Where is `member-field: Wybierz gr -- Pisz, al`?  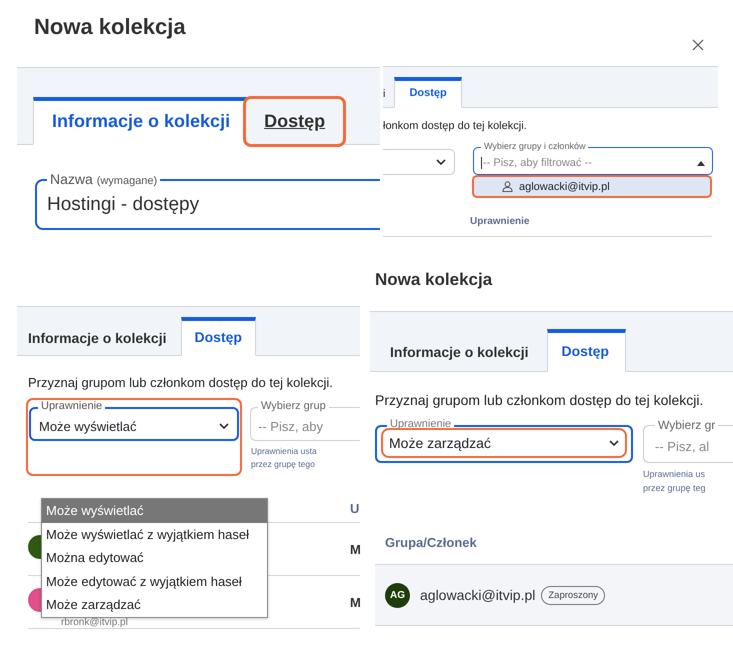
member-field: Wybierz gr -- Pisz, al is located at coordinates (688, 441).